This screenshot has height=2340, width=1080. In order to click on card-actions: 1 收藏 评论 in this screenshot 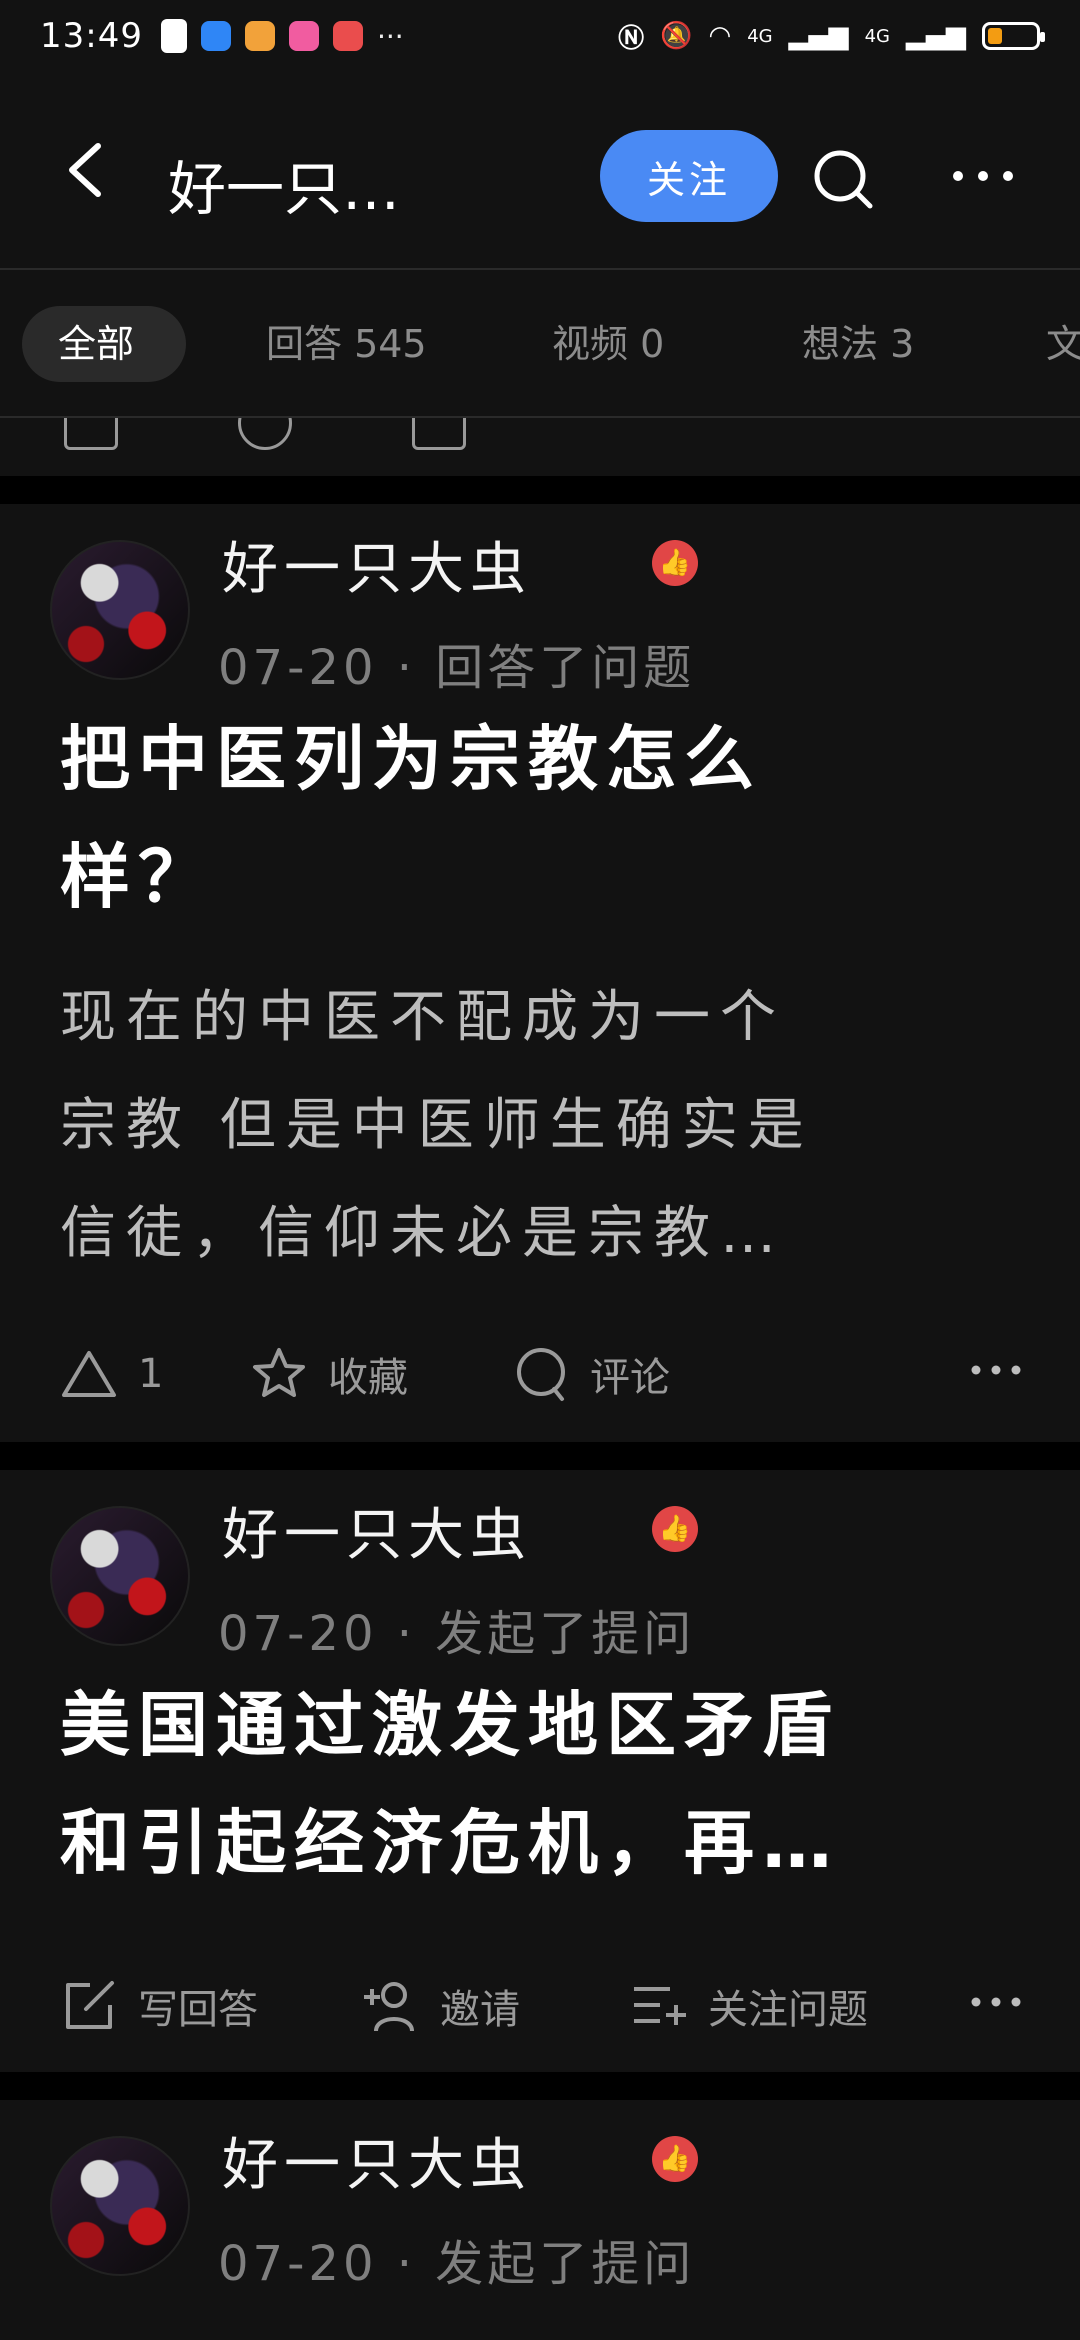, I will do `click(540, 1374)`.